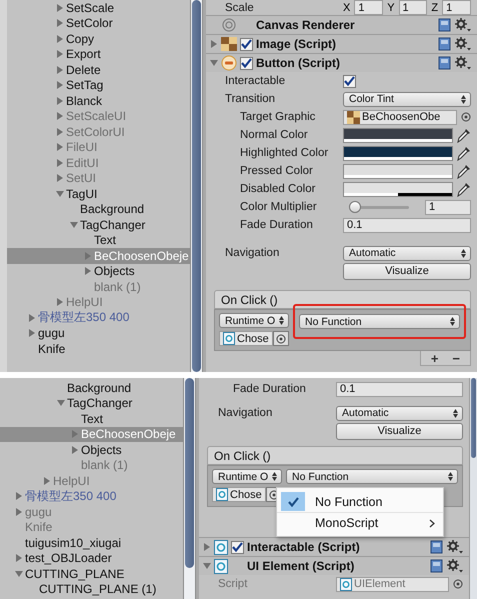  What do you see at coordinates (334, 546) in the screenshot?
I see `component-header: Interactable (Script)` at bounding box center [334, 546].